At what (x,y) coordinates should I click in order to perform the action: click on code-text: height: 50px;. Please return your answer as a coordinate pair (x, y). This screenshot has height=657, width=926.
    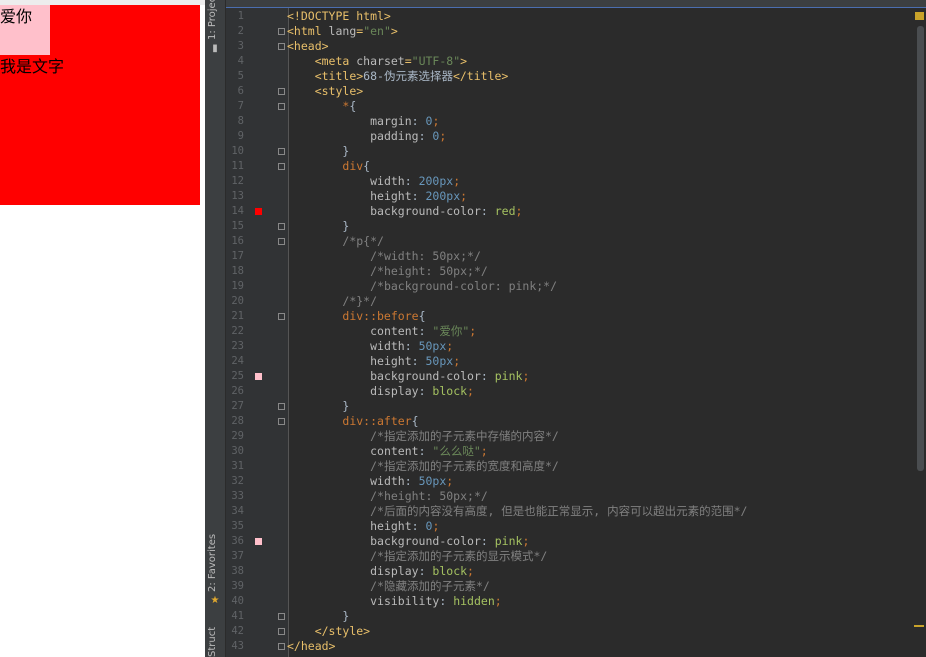
    Looking at the image, I should click on (415, 361).